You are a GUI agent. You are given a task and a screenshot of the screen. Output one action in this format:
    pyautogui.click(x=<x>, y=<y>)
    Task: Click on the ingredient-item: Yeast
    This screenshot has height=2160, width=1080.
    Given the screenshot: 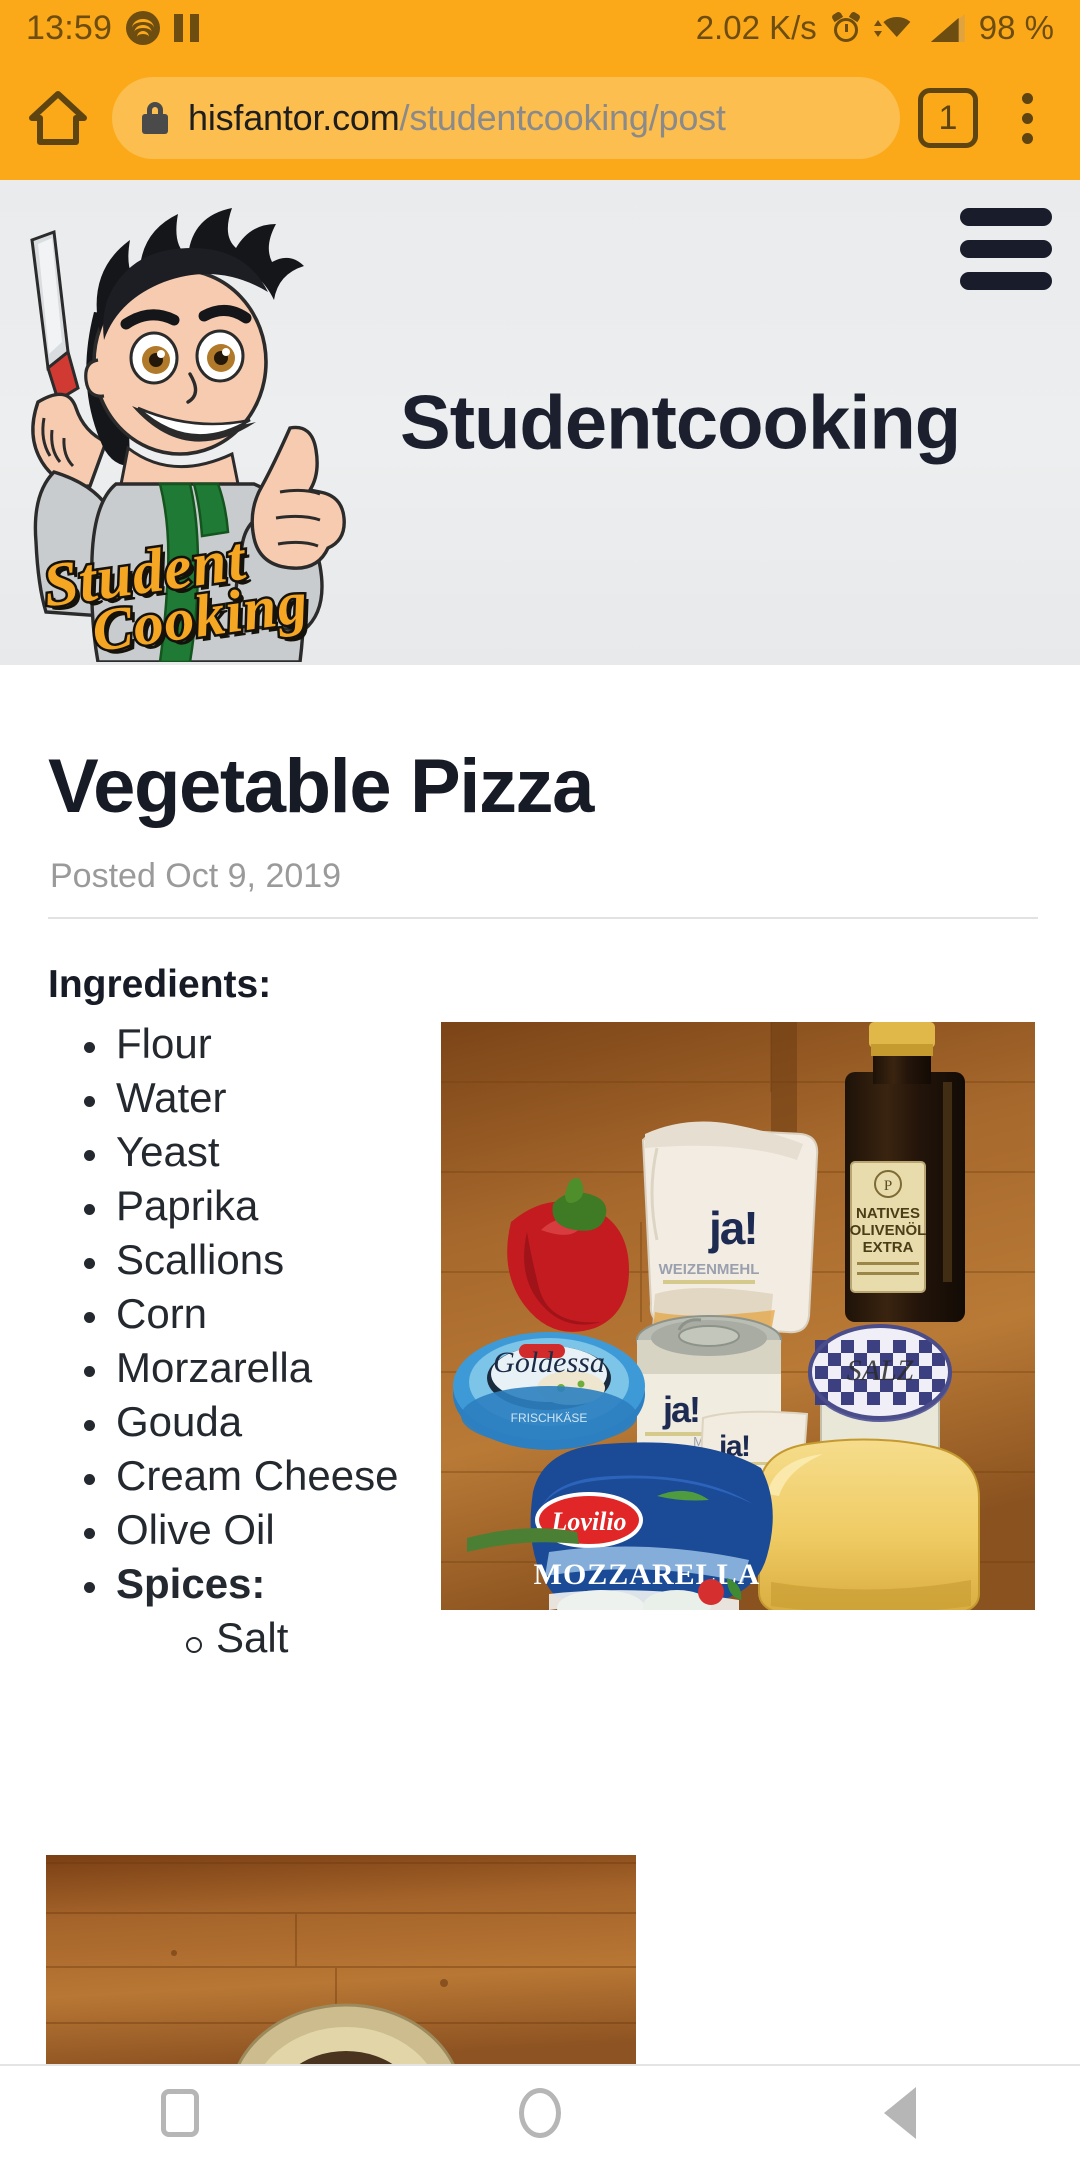 What is the action you would take?
    pyautogui.click(x=248, y=1152)
    